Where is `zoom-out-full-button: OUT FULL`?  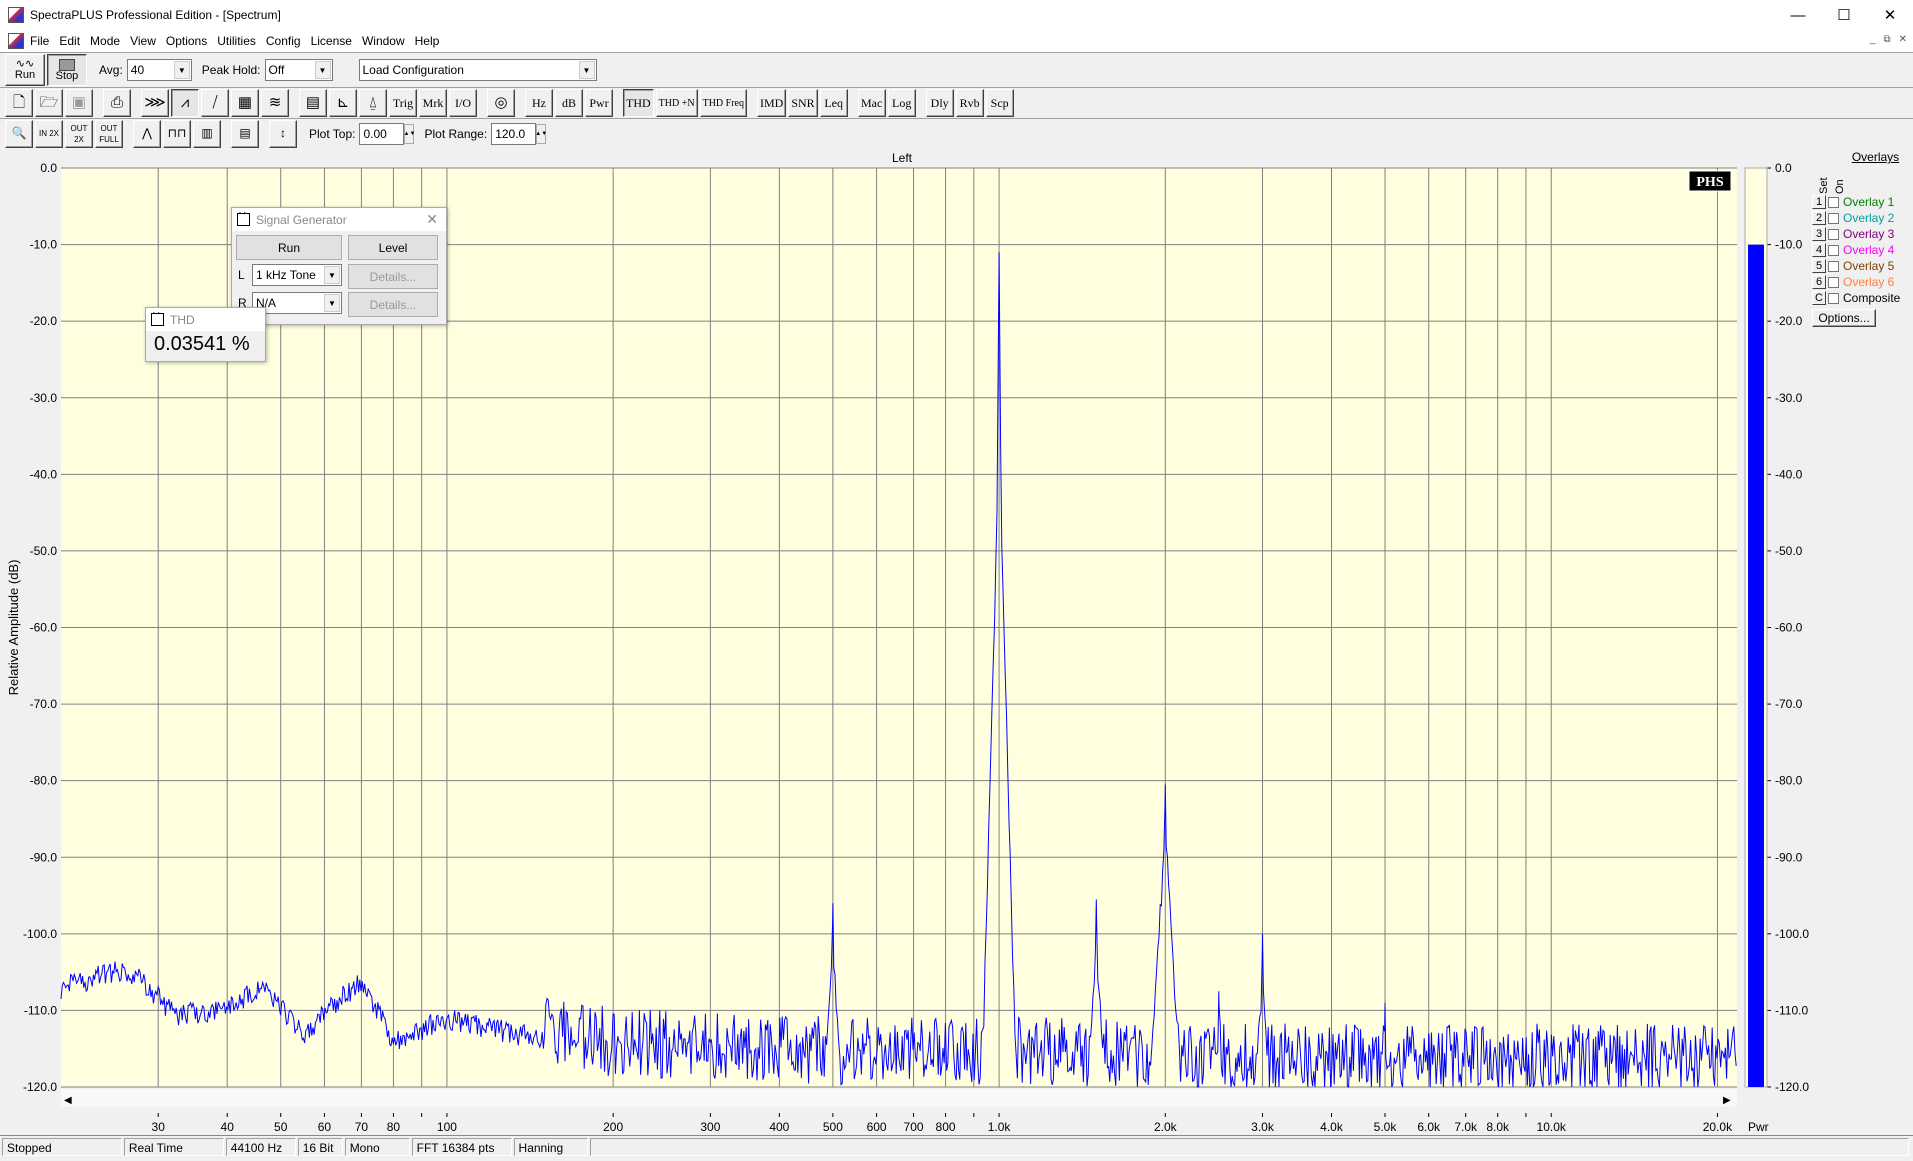
zoom-out-full-button: OUT FULL is located at coordinates (109, 133).